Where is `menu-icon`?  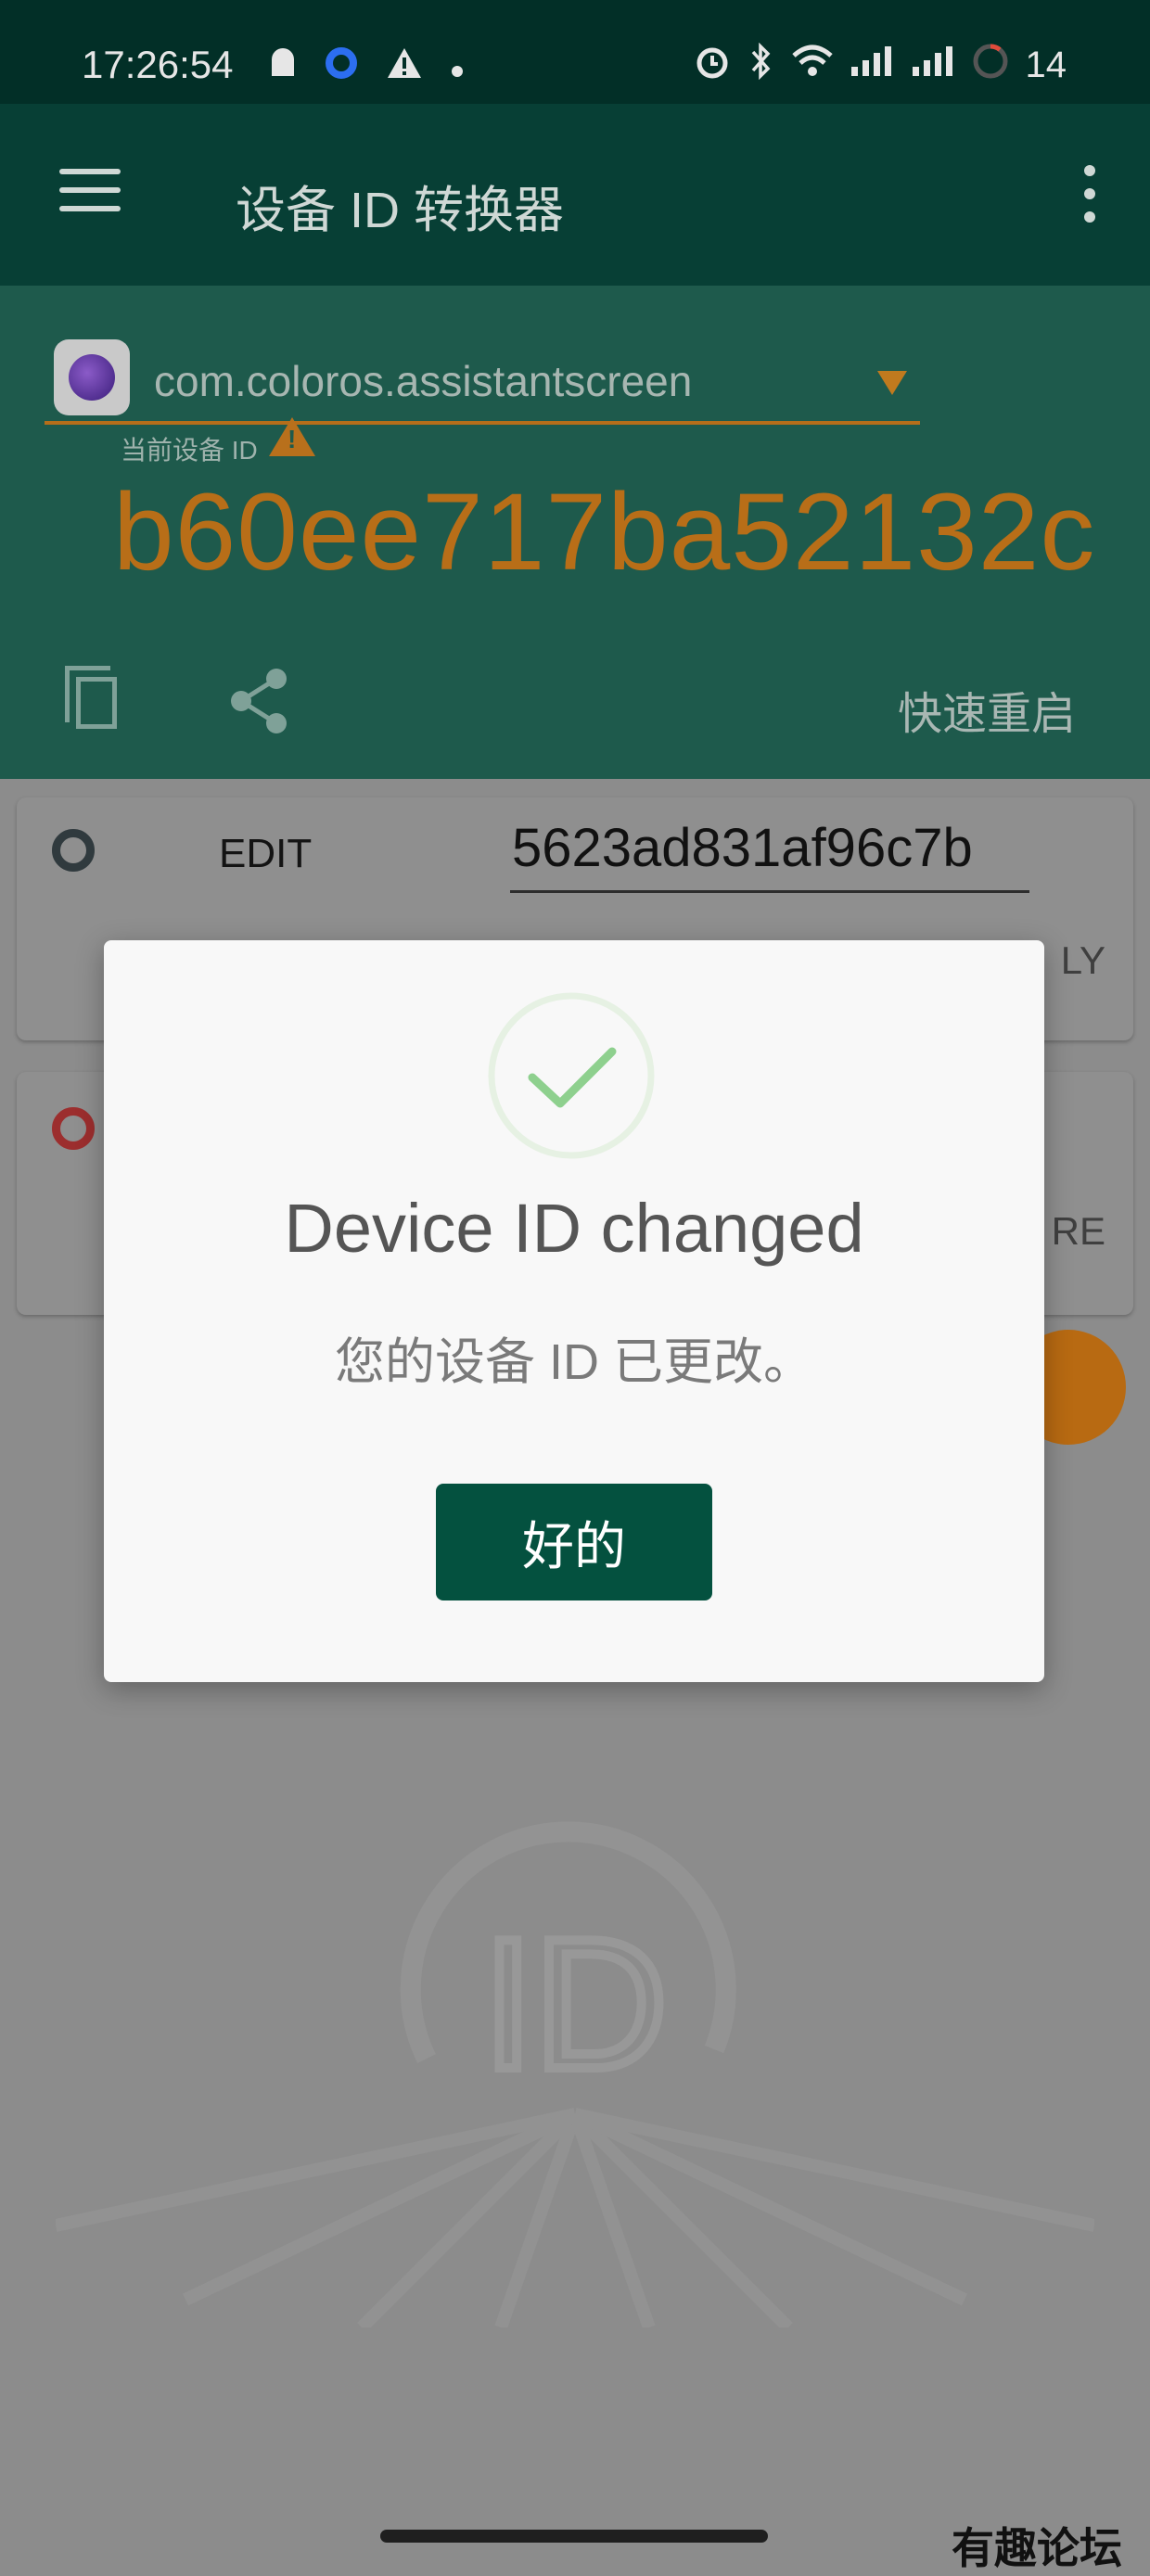
menu-icon is located at coordinates (90, 192).